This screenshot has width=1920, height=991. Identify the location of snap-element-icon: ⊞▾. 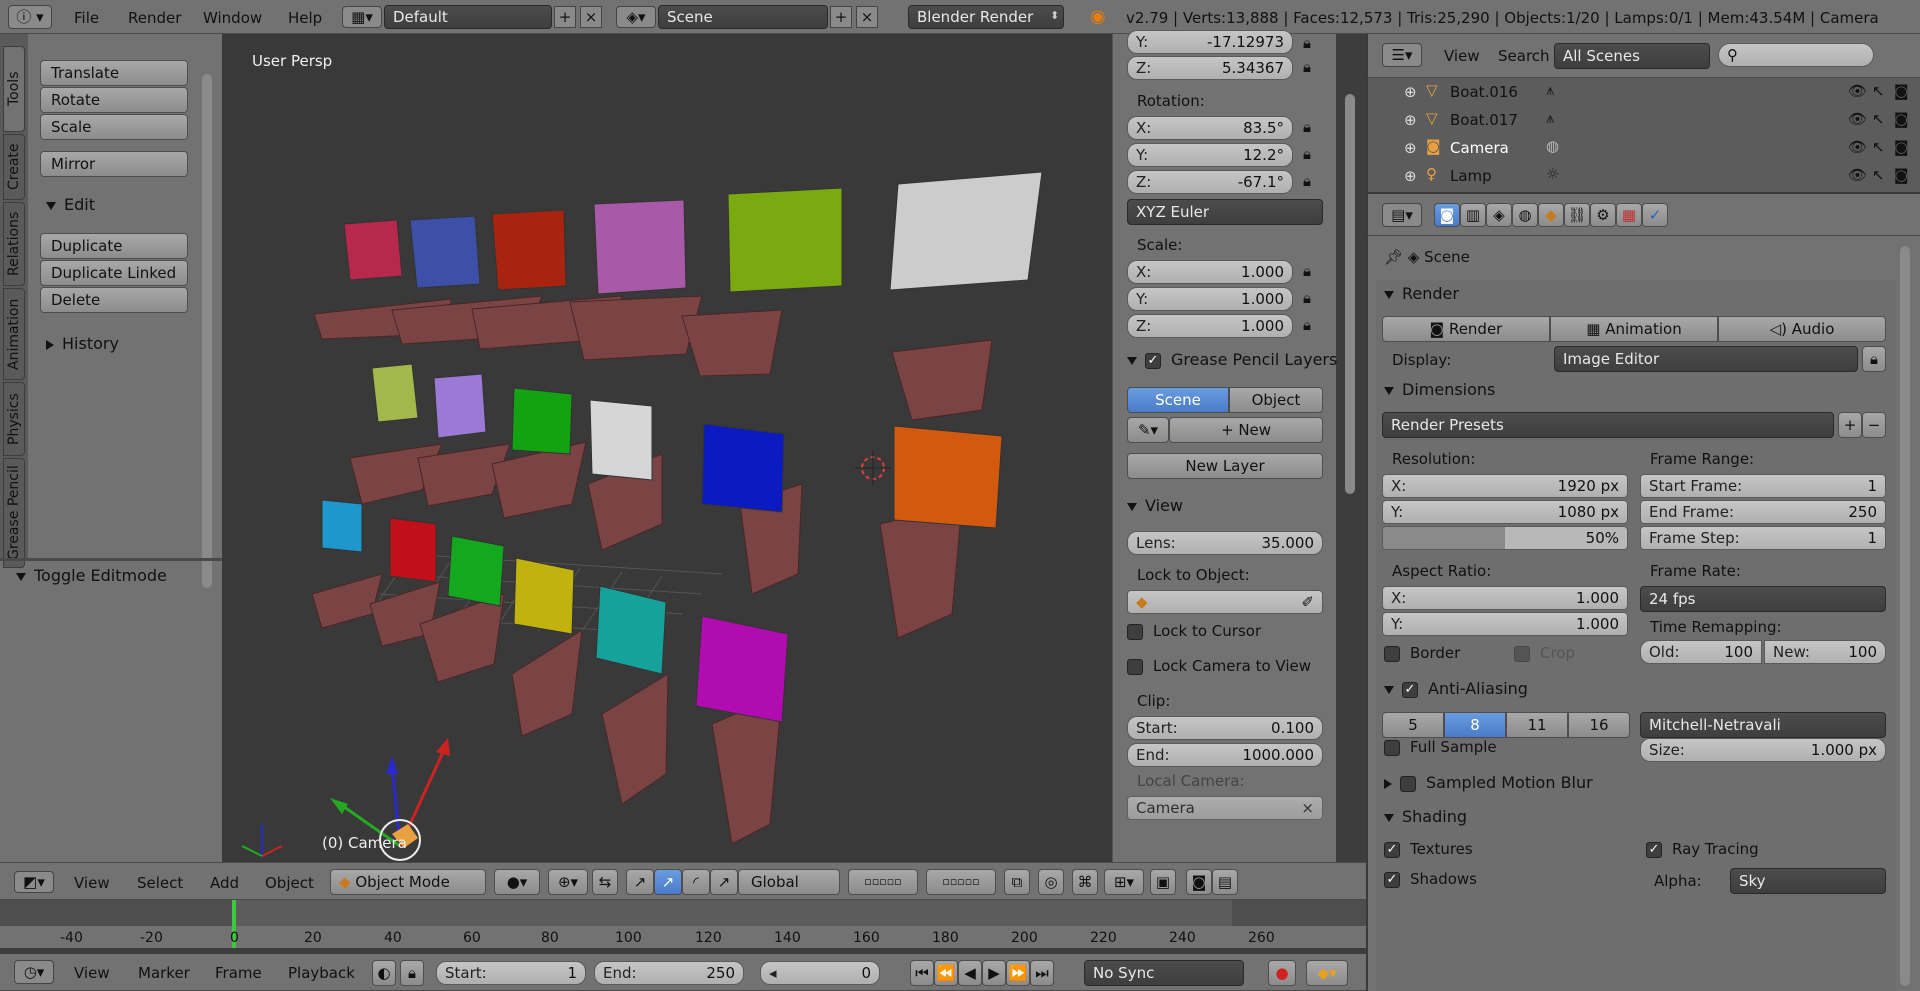
(1124, 882).